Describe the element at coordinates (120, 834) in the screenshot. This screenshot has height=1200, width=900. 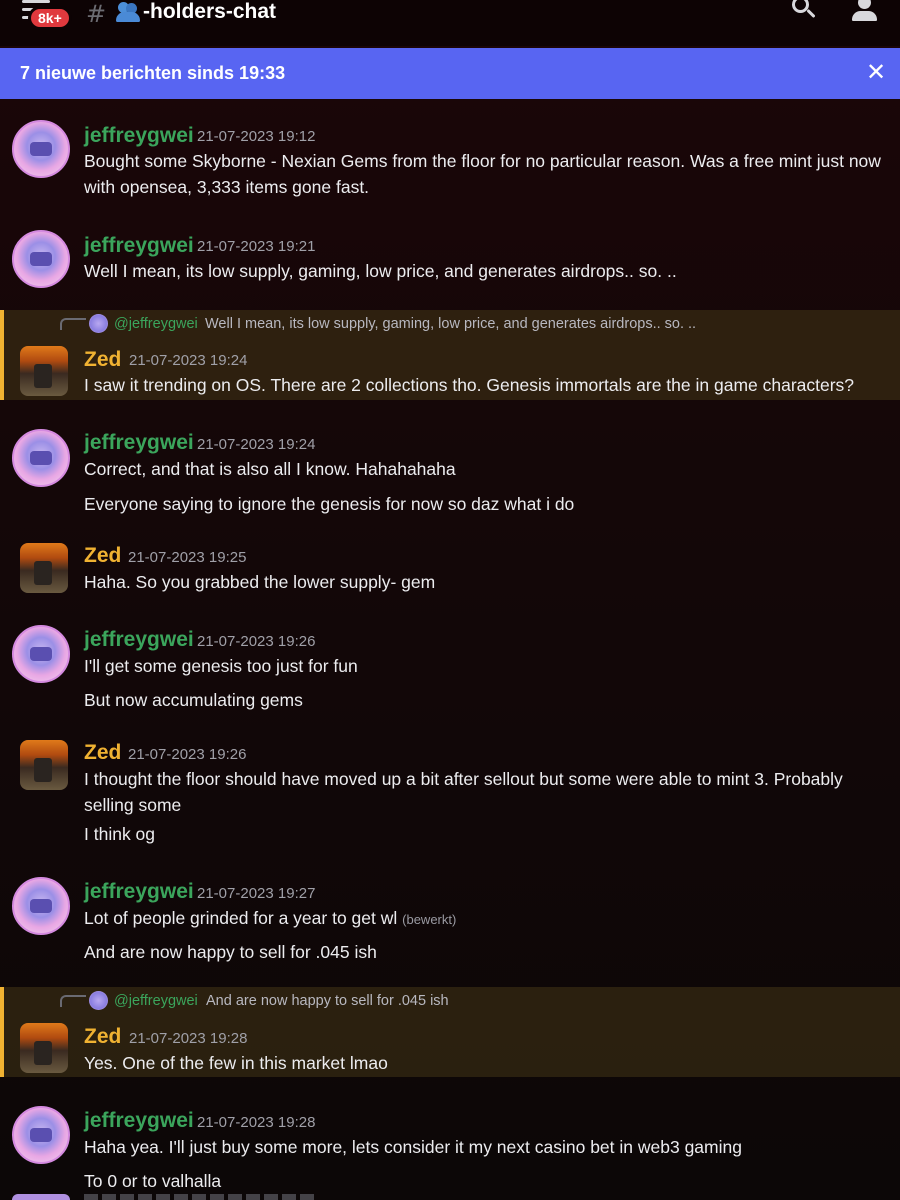
I see `message-text: I think og` at that location.